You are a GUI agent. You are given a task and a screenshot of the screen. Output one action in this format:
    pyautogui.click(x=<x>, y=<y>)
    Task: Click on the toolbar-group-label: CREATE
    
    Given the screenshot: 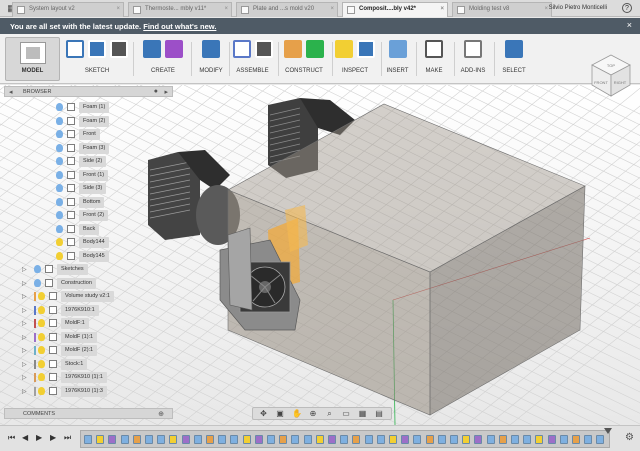 What is the action you would take?
    pyautogui.click(x=163, y=71)
    